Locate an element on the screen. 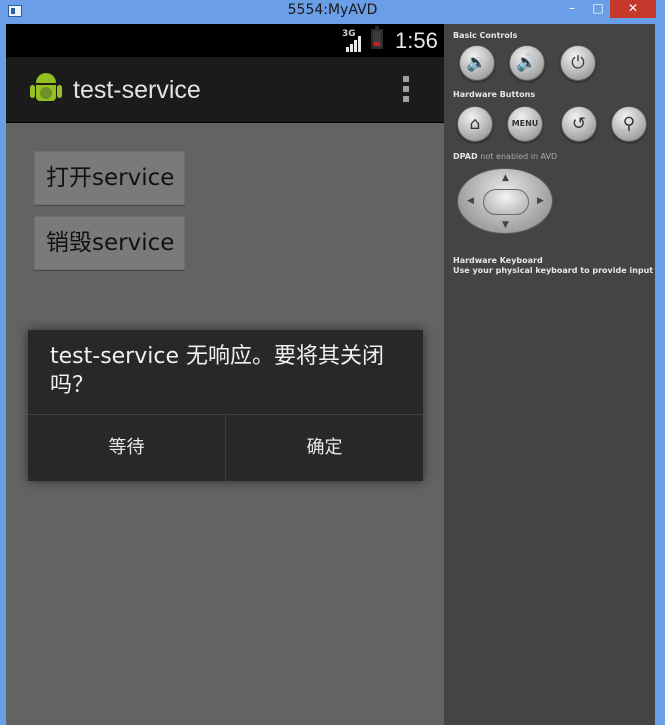  action-bar: test-service is located at coordinates (225, 90).